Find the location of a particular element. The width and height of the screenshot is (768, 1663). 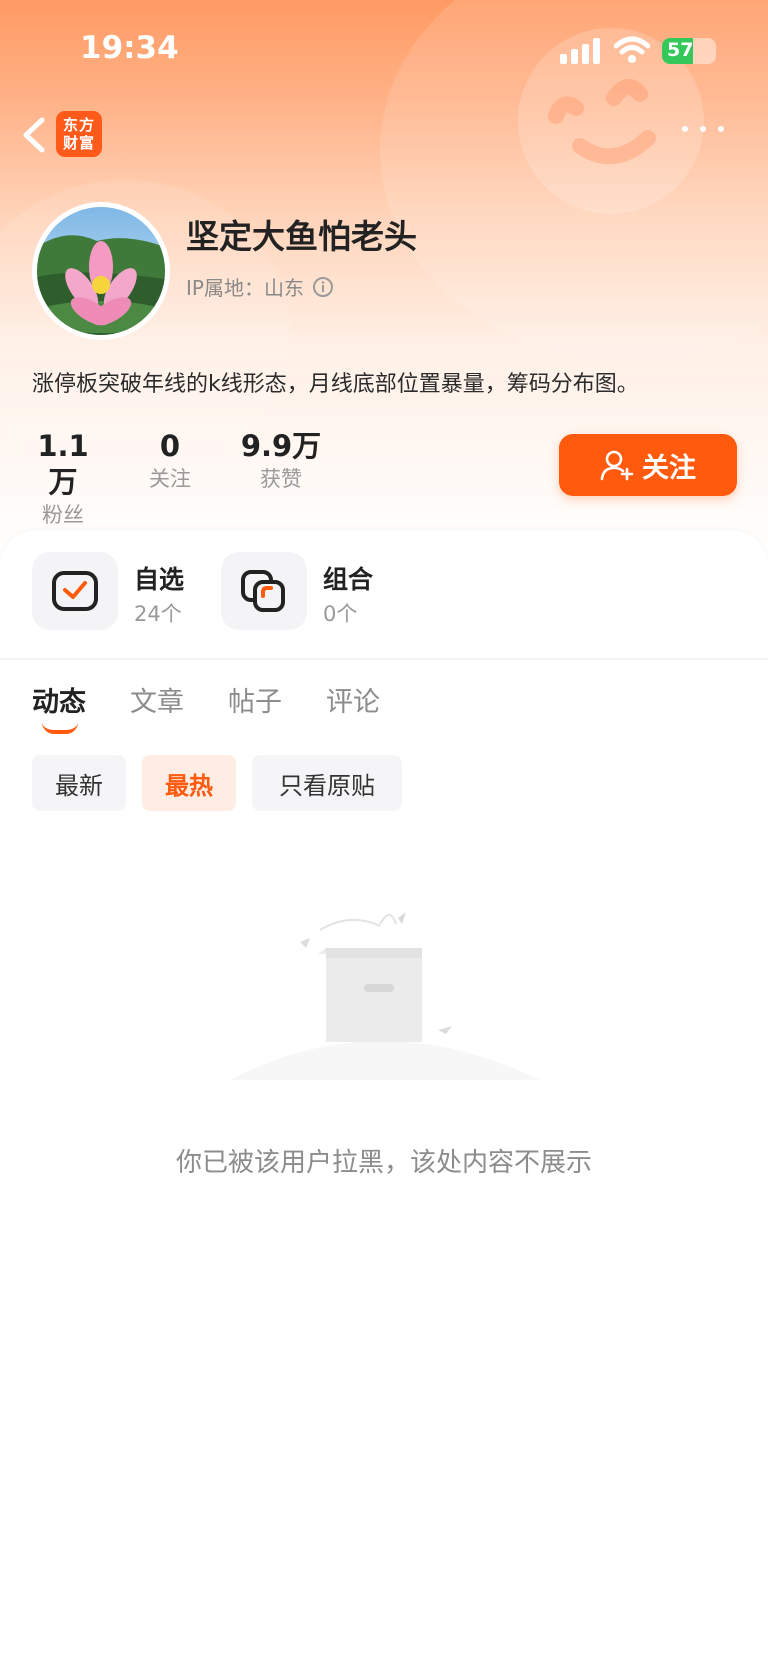

empty-state-message: 你已被该用户拉黑，该处内容不展示 is located at coordinates (383, 1163).